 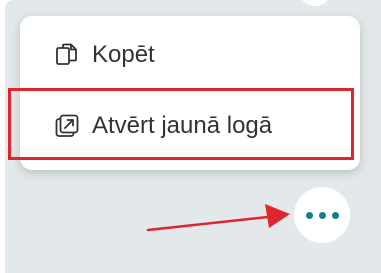 What do you see at coordinates (182, 125) in the screenshot?
I see `menu-item-open-new-window-label: Atvērt jaunā logā` at bounding box center [182, 125].